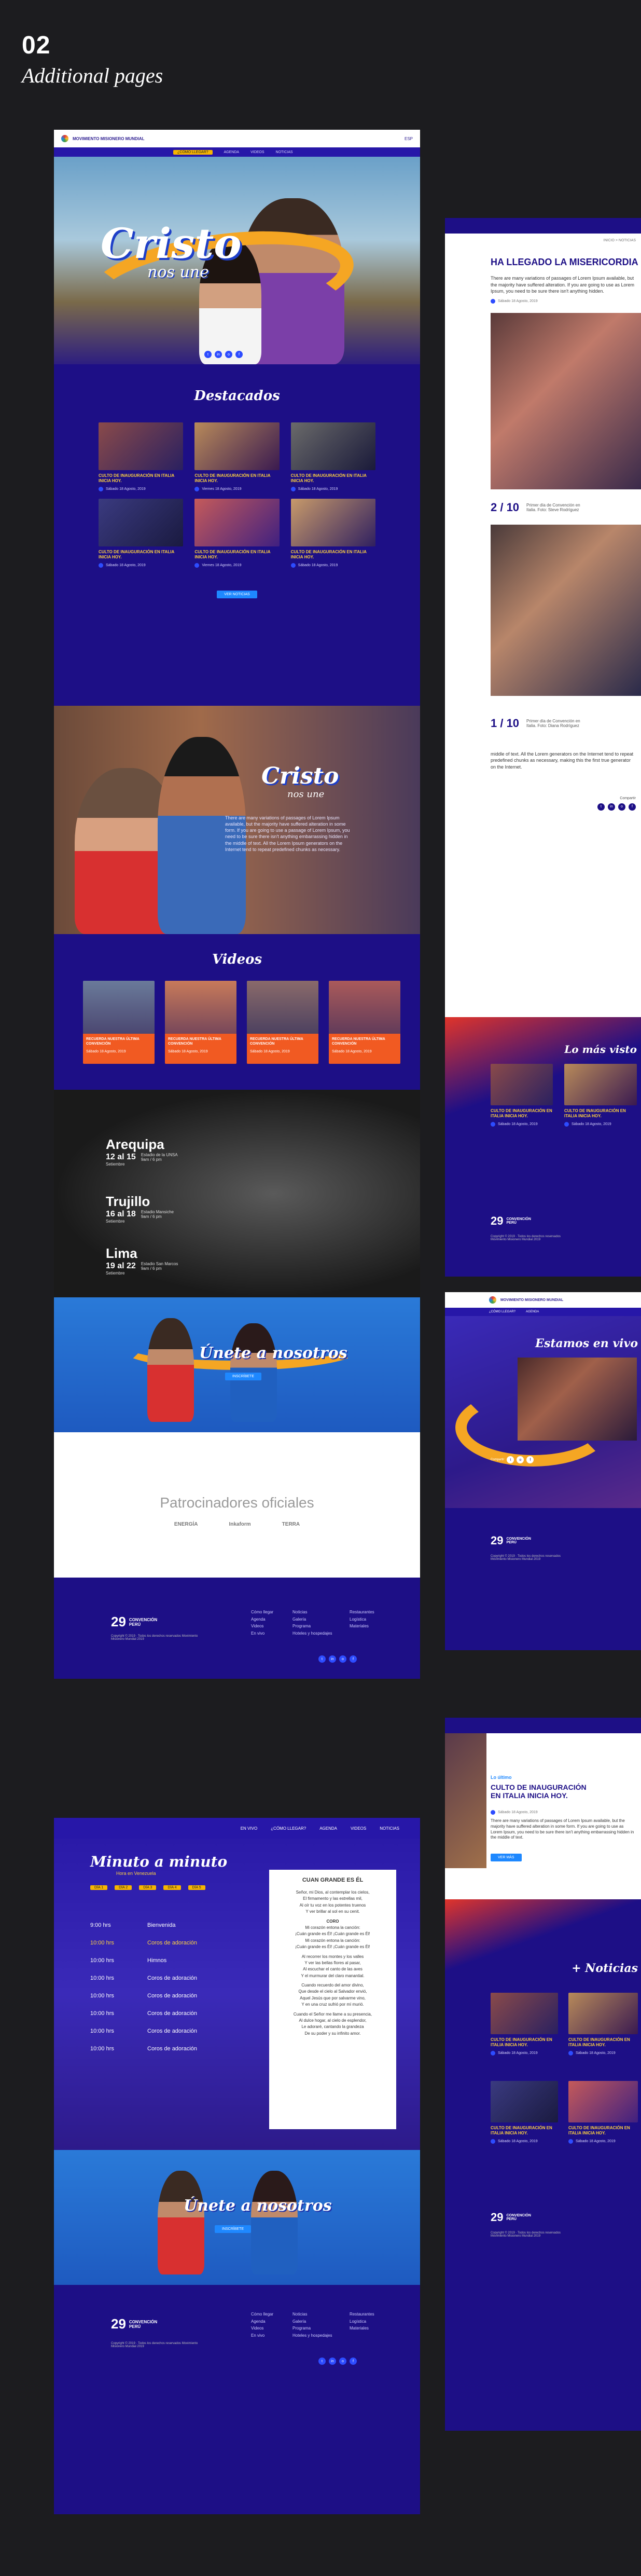  I want to click on view-news-button: VER NOTICIAS, so click(237, 594).